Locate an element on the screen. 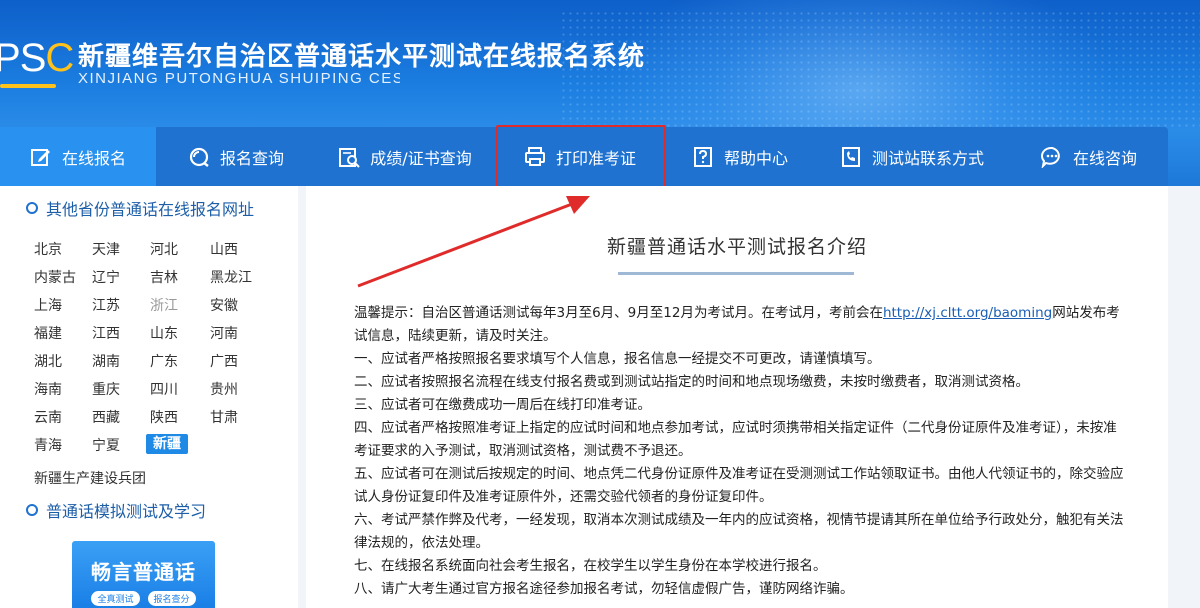  nav-item-label: 在线报名 is located at coordinates (93, 158).